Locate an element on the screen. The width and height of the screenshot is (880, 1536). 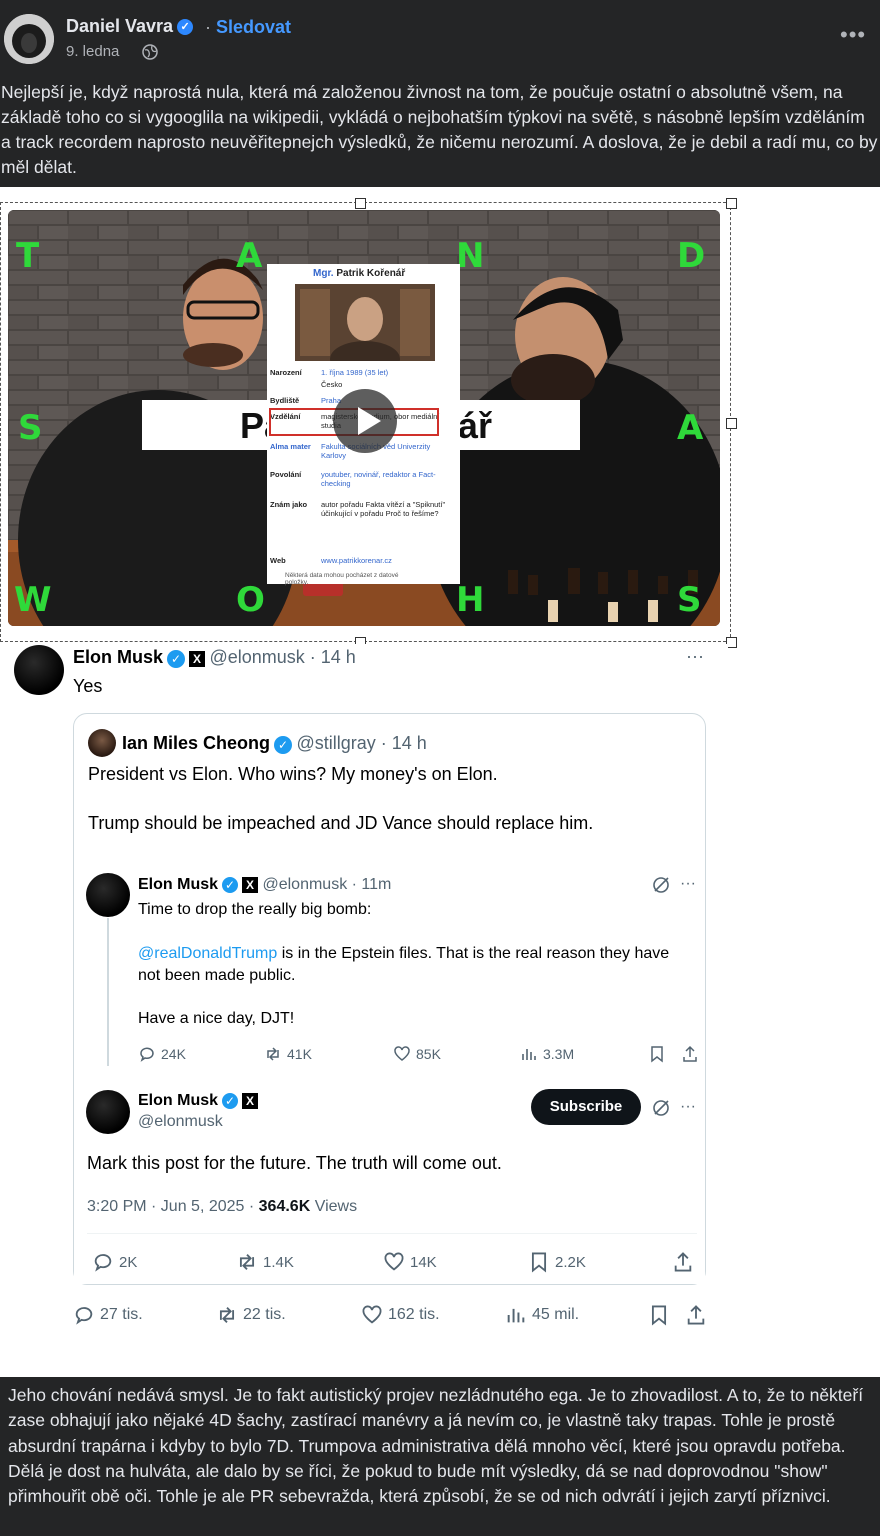
inner1-line3: not been made public. is located at coordinates (217, 975).